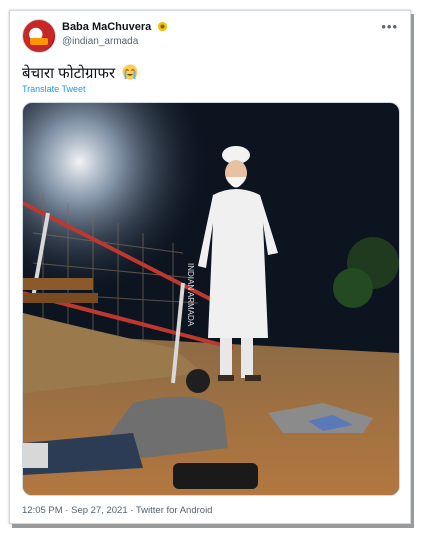  What do you see at coordinates (100, 41) in the screenshot?
I see `user-handle: @indian_armada` at bounding box center [100, 41].